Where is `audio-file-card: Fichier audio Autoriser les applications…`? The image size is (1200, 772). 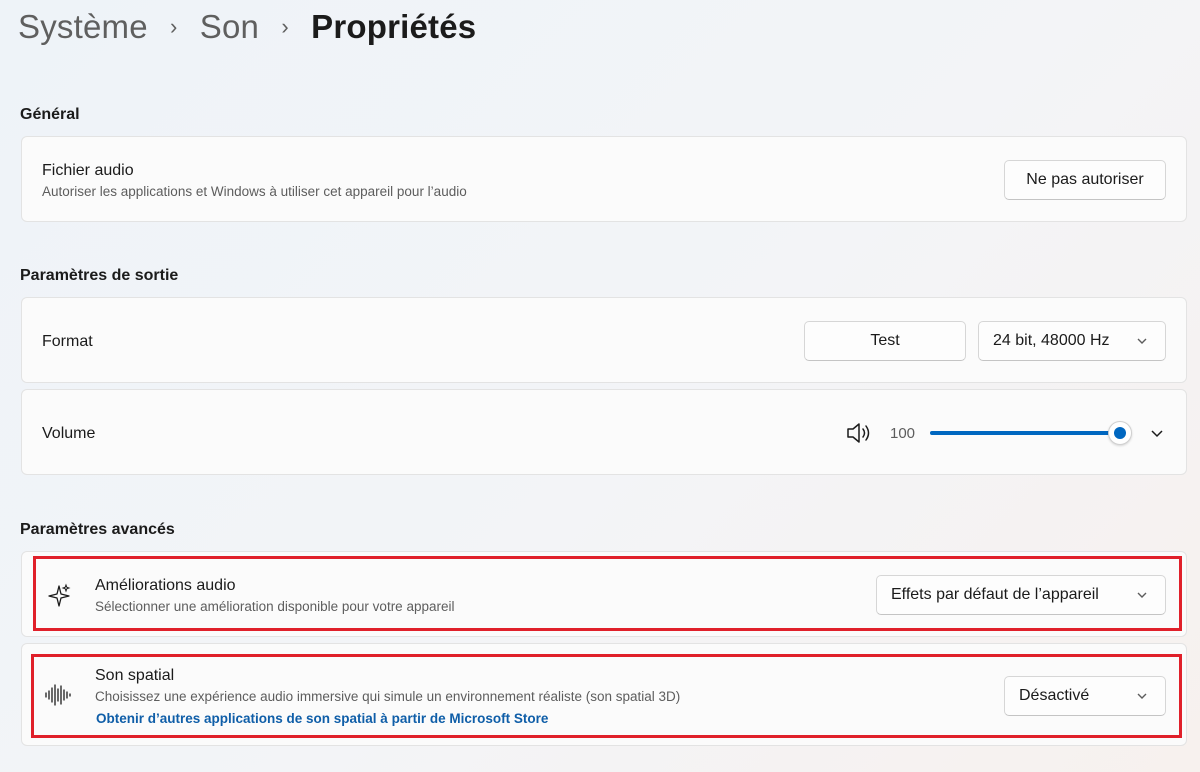
audio-file-card: Fichier audio Autoriser les applications… is located at coordinates (604, 179).